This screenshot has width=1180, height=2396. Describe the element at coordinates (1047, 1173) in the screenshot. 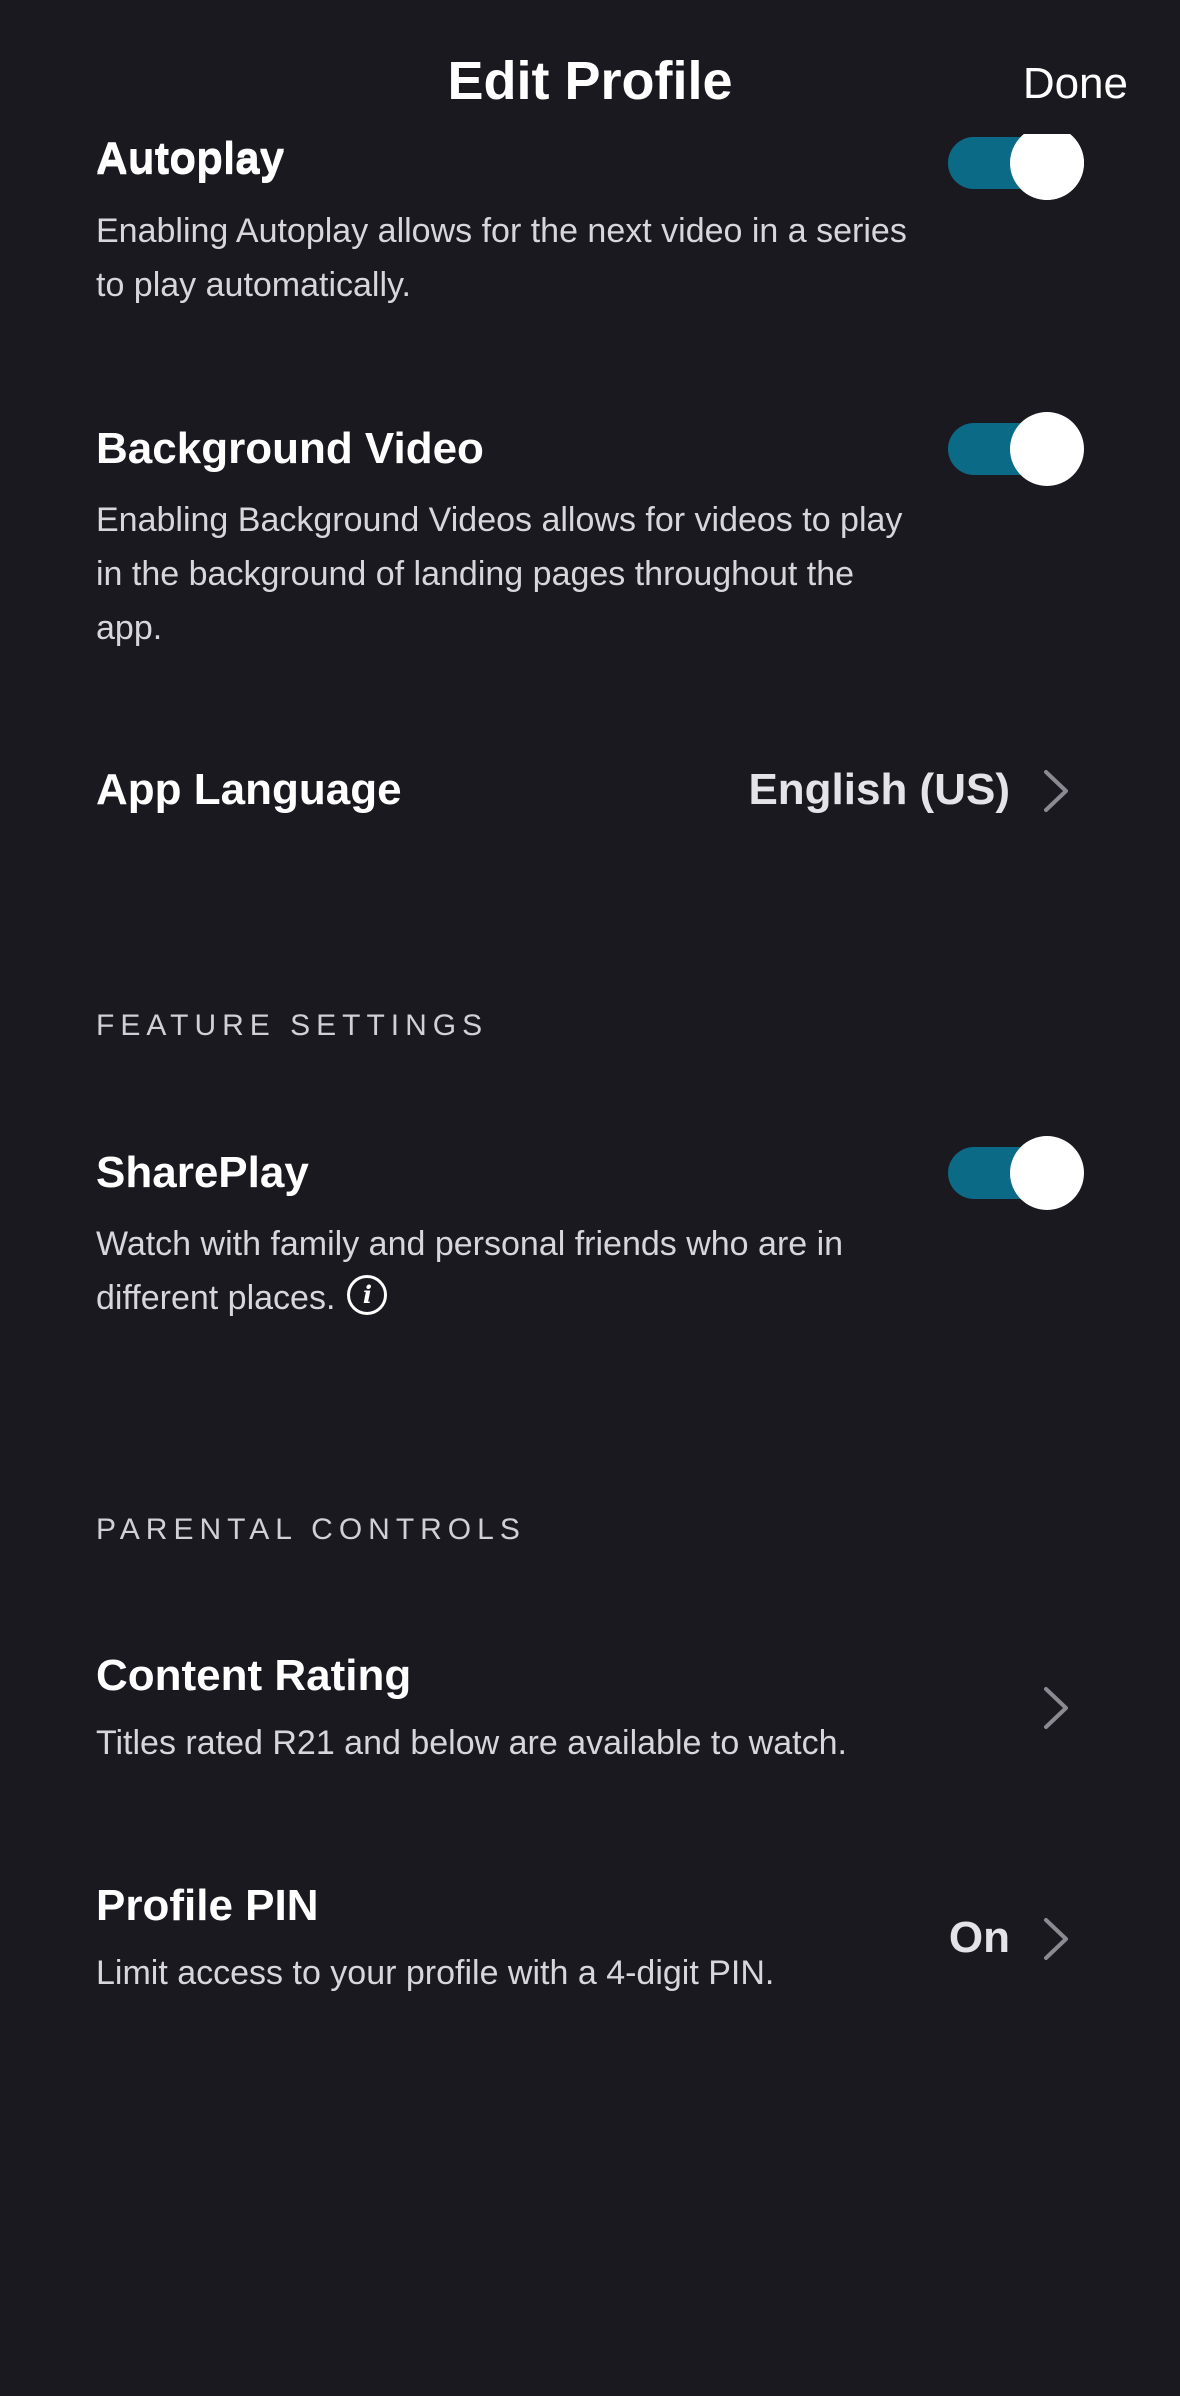

I see `shareplay-toggle-knob` at that location.